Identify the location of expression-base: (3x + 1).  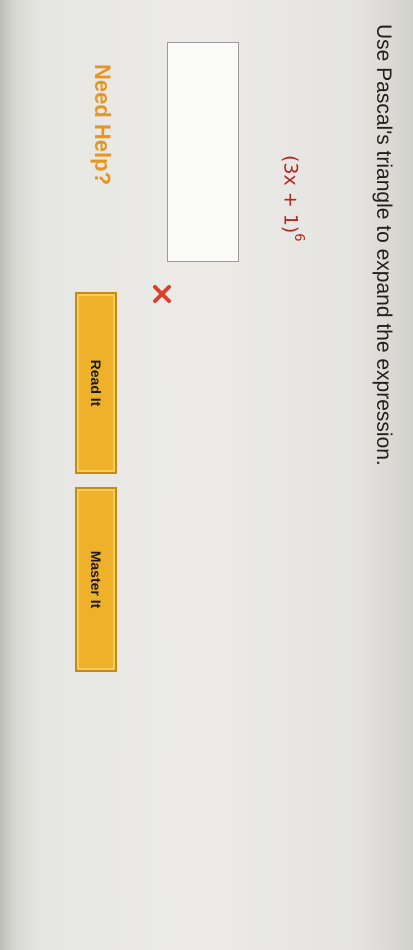
(290, 194).